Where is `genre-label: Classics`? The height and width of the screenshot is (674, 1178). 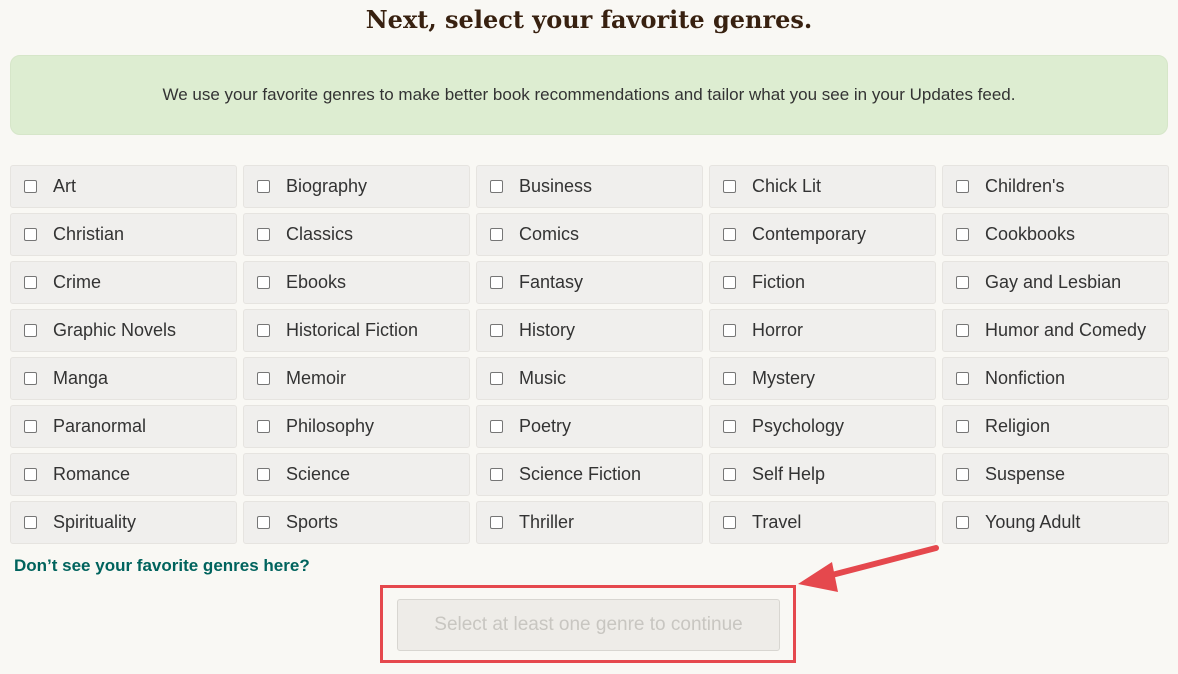 genre-label: Classics is located at coordinates (320, 234).